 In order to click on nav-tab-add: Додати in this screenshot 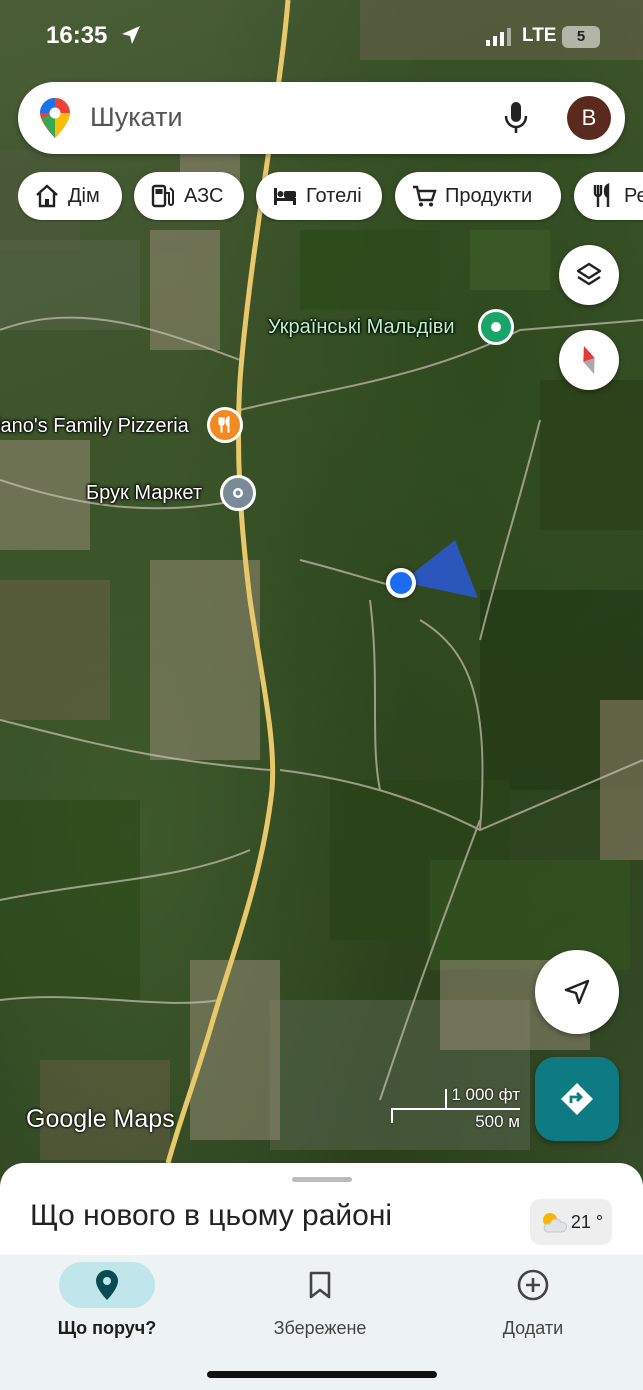, I will do `click(533, 1305)`.